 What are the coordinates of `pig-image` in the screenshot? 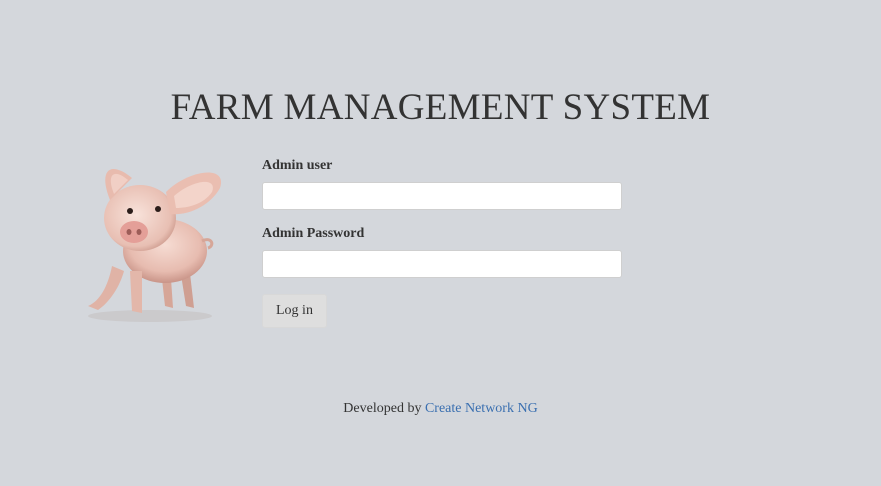 It's located at (150, 241).